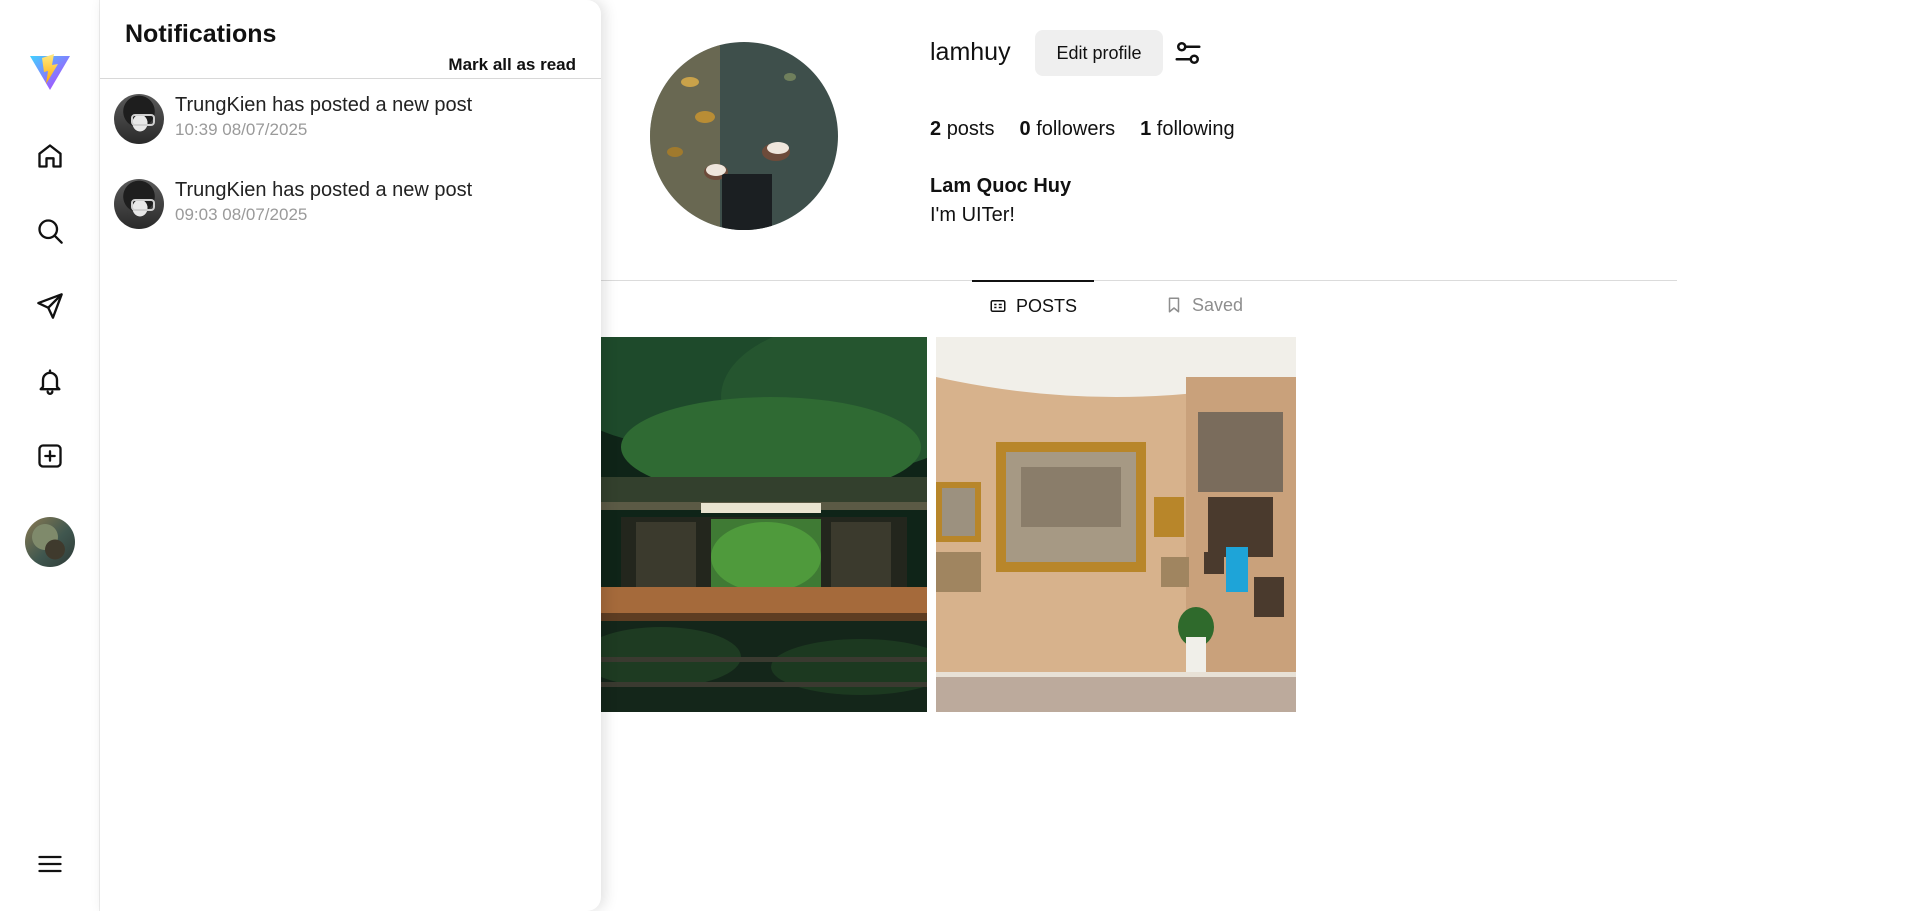  Describe the element at coordinates (936, 129) in the screenshot. I see `posts-count: 2` at that location.